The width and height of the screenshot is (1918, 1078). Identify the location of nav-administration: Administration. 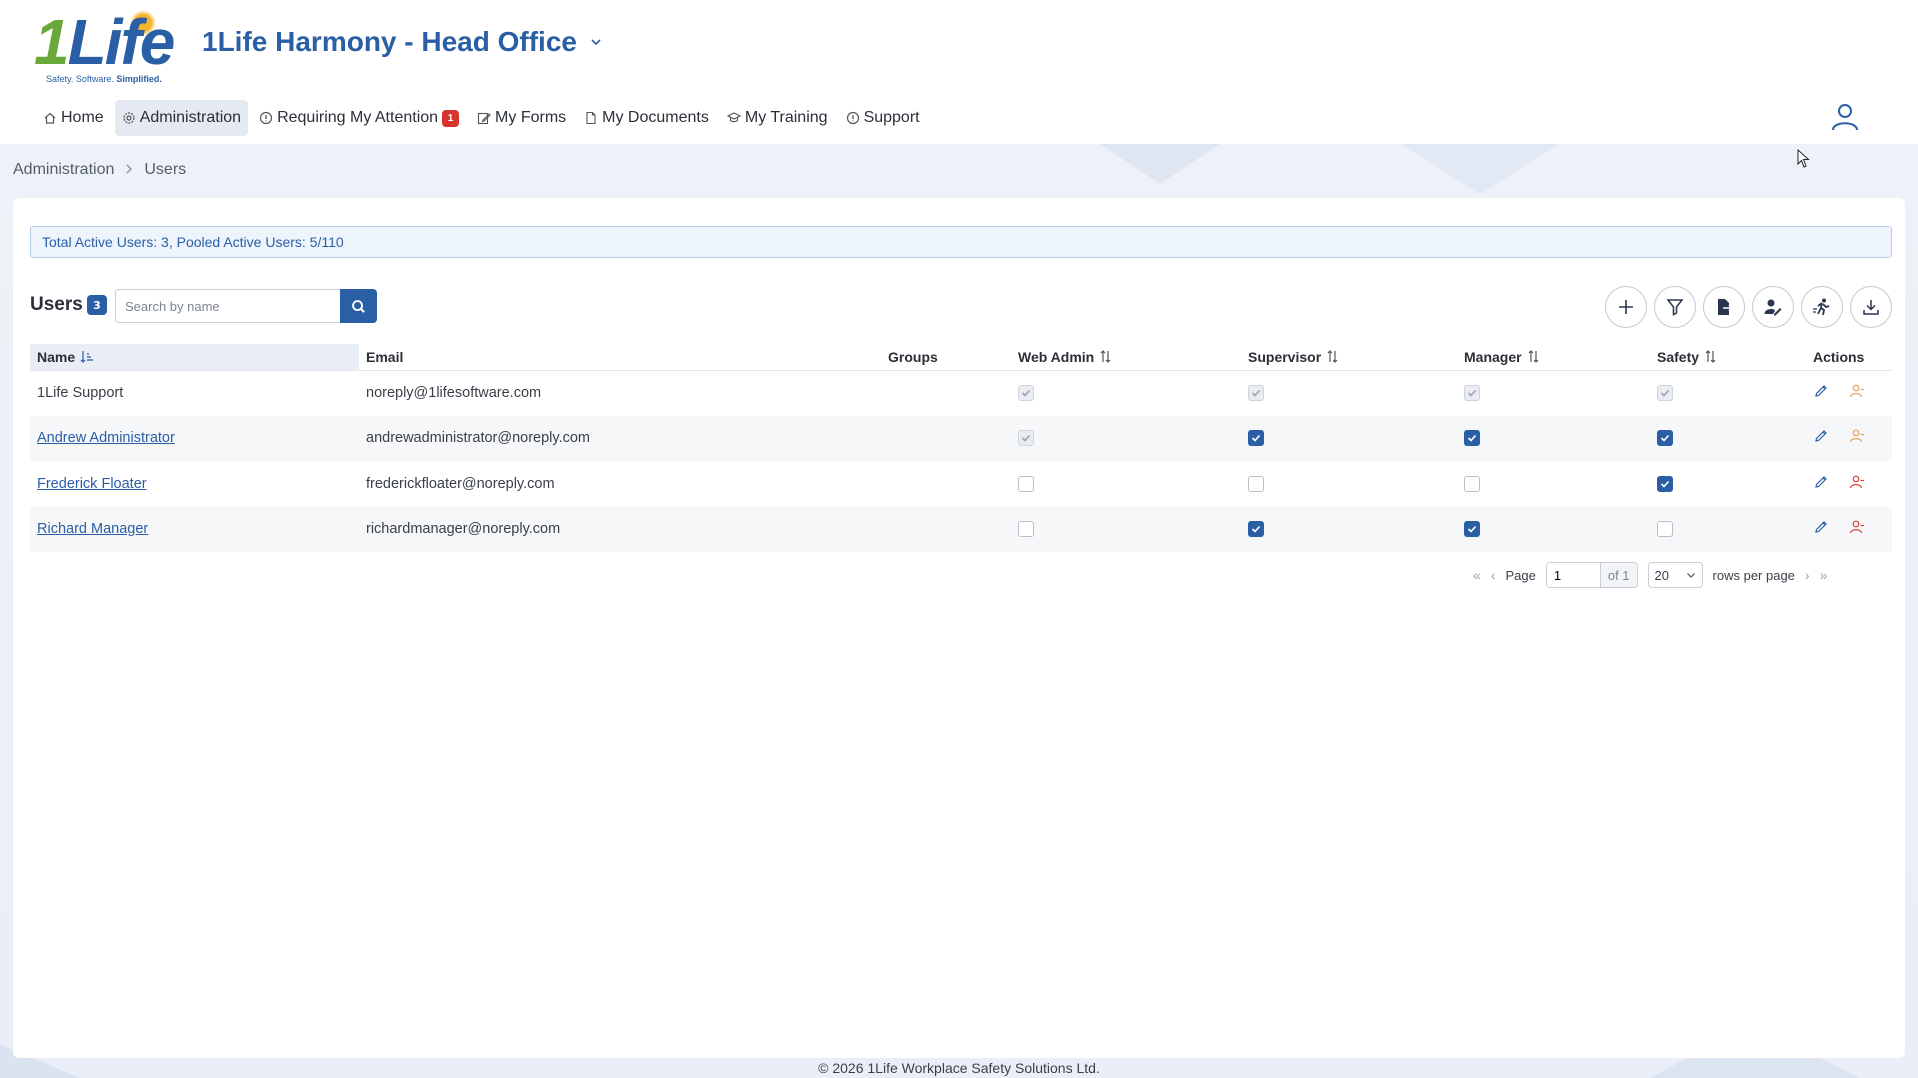
(181, 118).